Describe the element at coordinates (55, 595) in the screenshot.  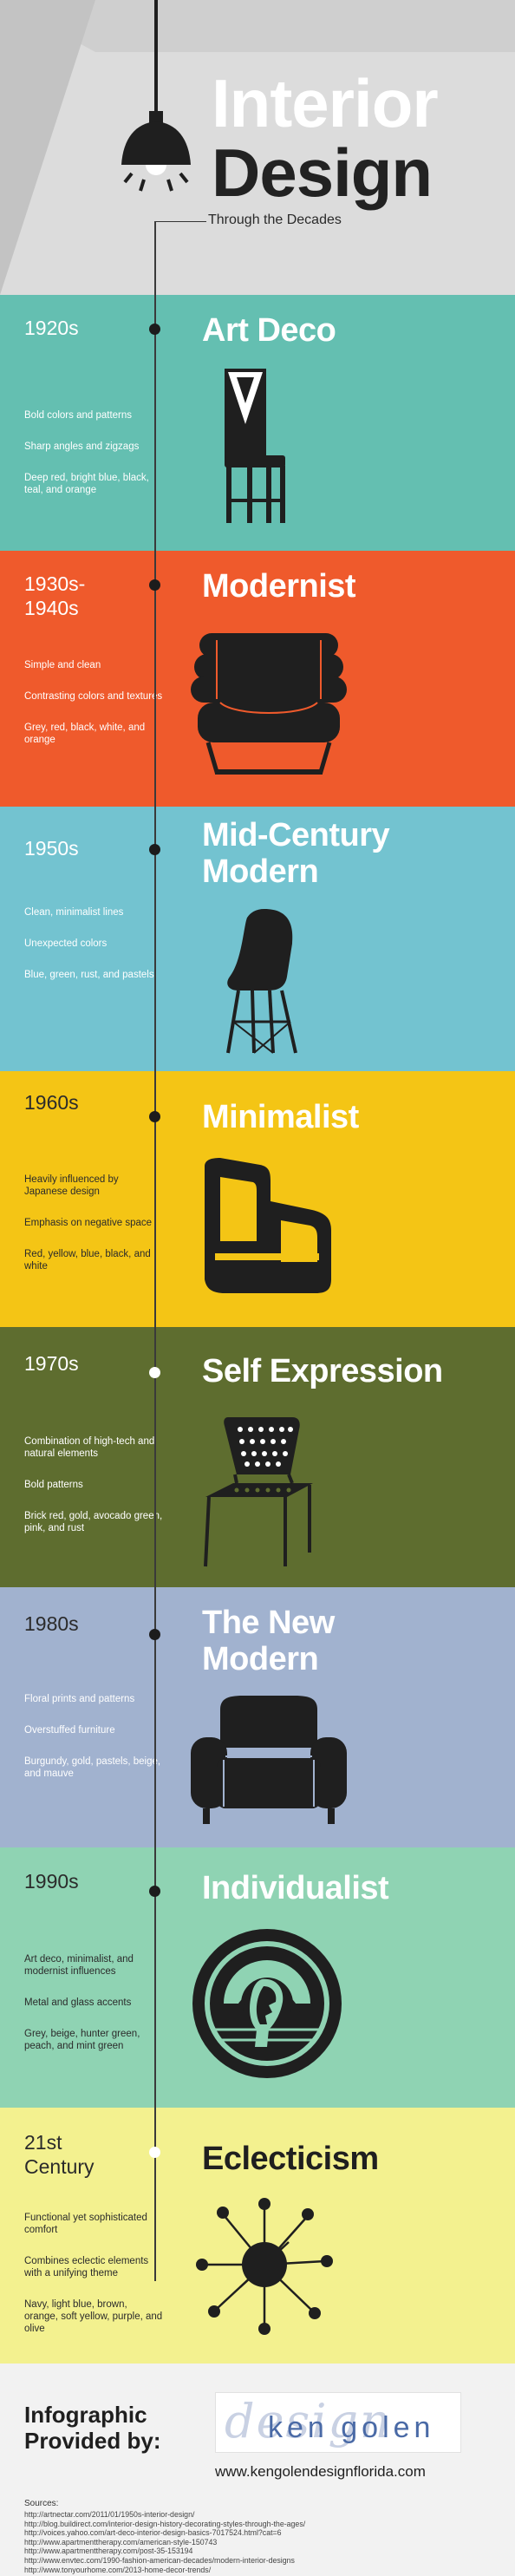
I see `decade-label: 1930s- 1940s` at that location.